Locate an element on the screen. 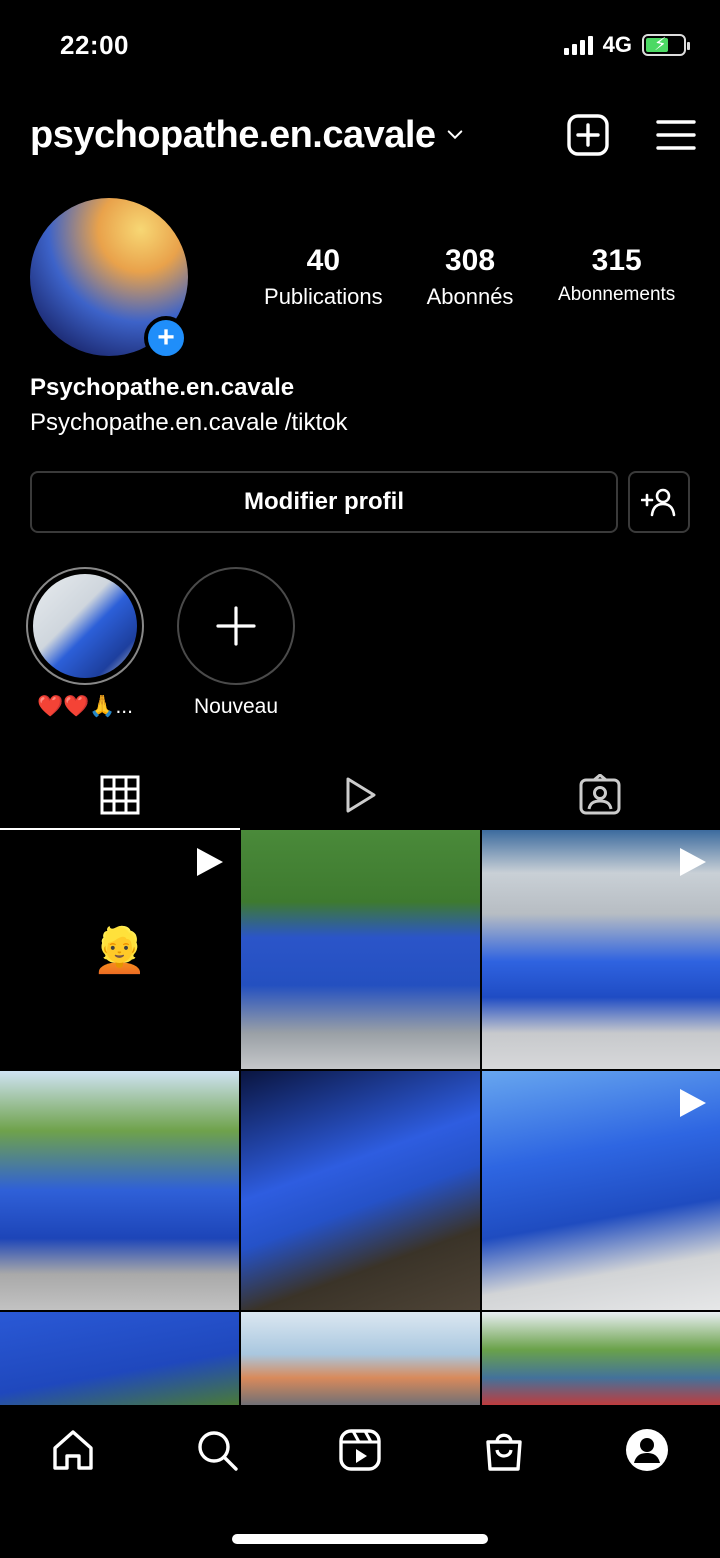 The height and width of the screenshot is (1558, 720). home-icon is located at coordinates (73, 1450).